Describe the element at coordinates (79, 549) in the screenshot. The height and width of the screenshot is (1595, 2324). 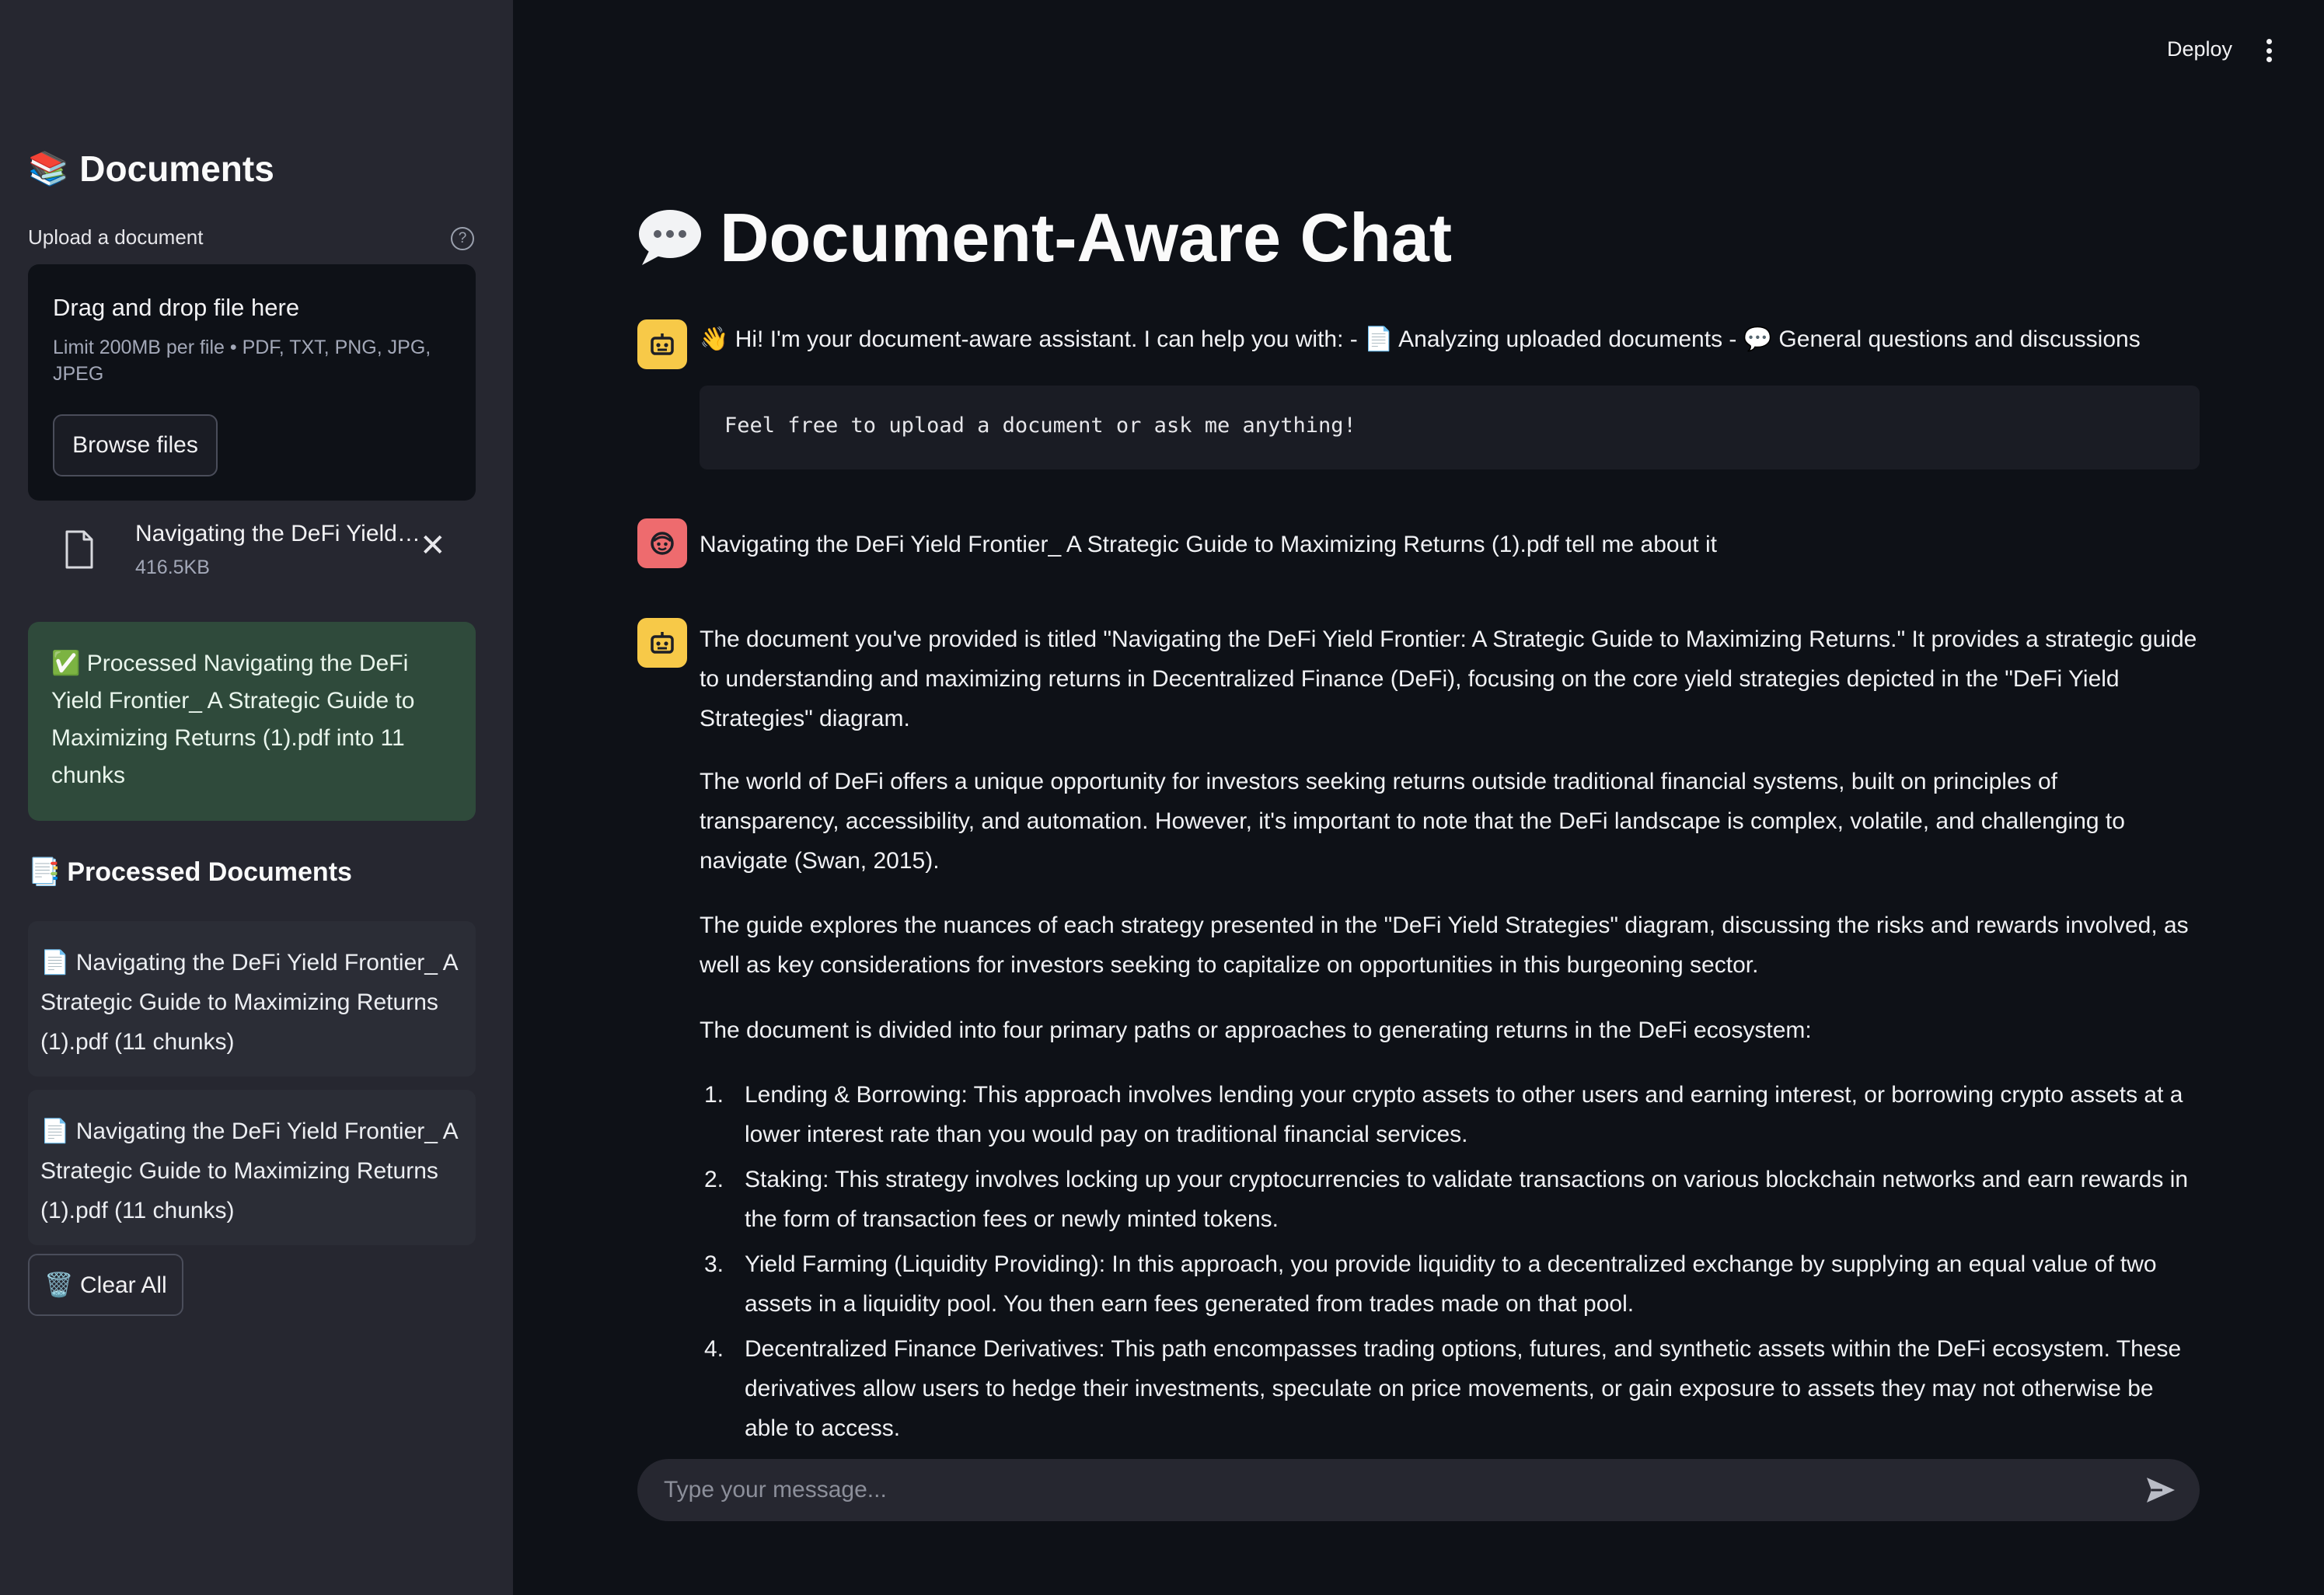
I see `file-icon` at that location.